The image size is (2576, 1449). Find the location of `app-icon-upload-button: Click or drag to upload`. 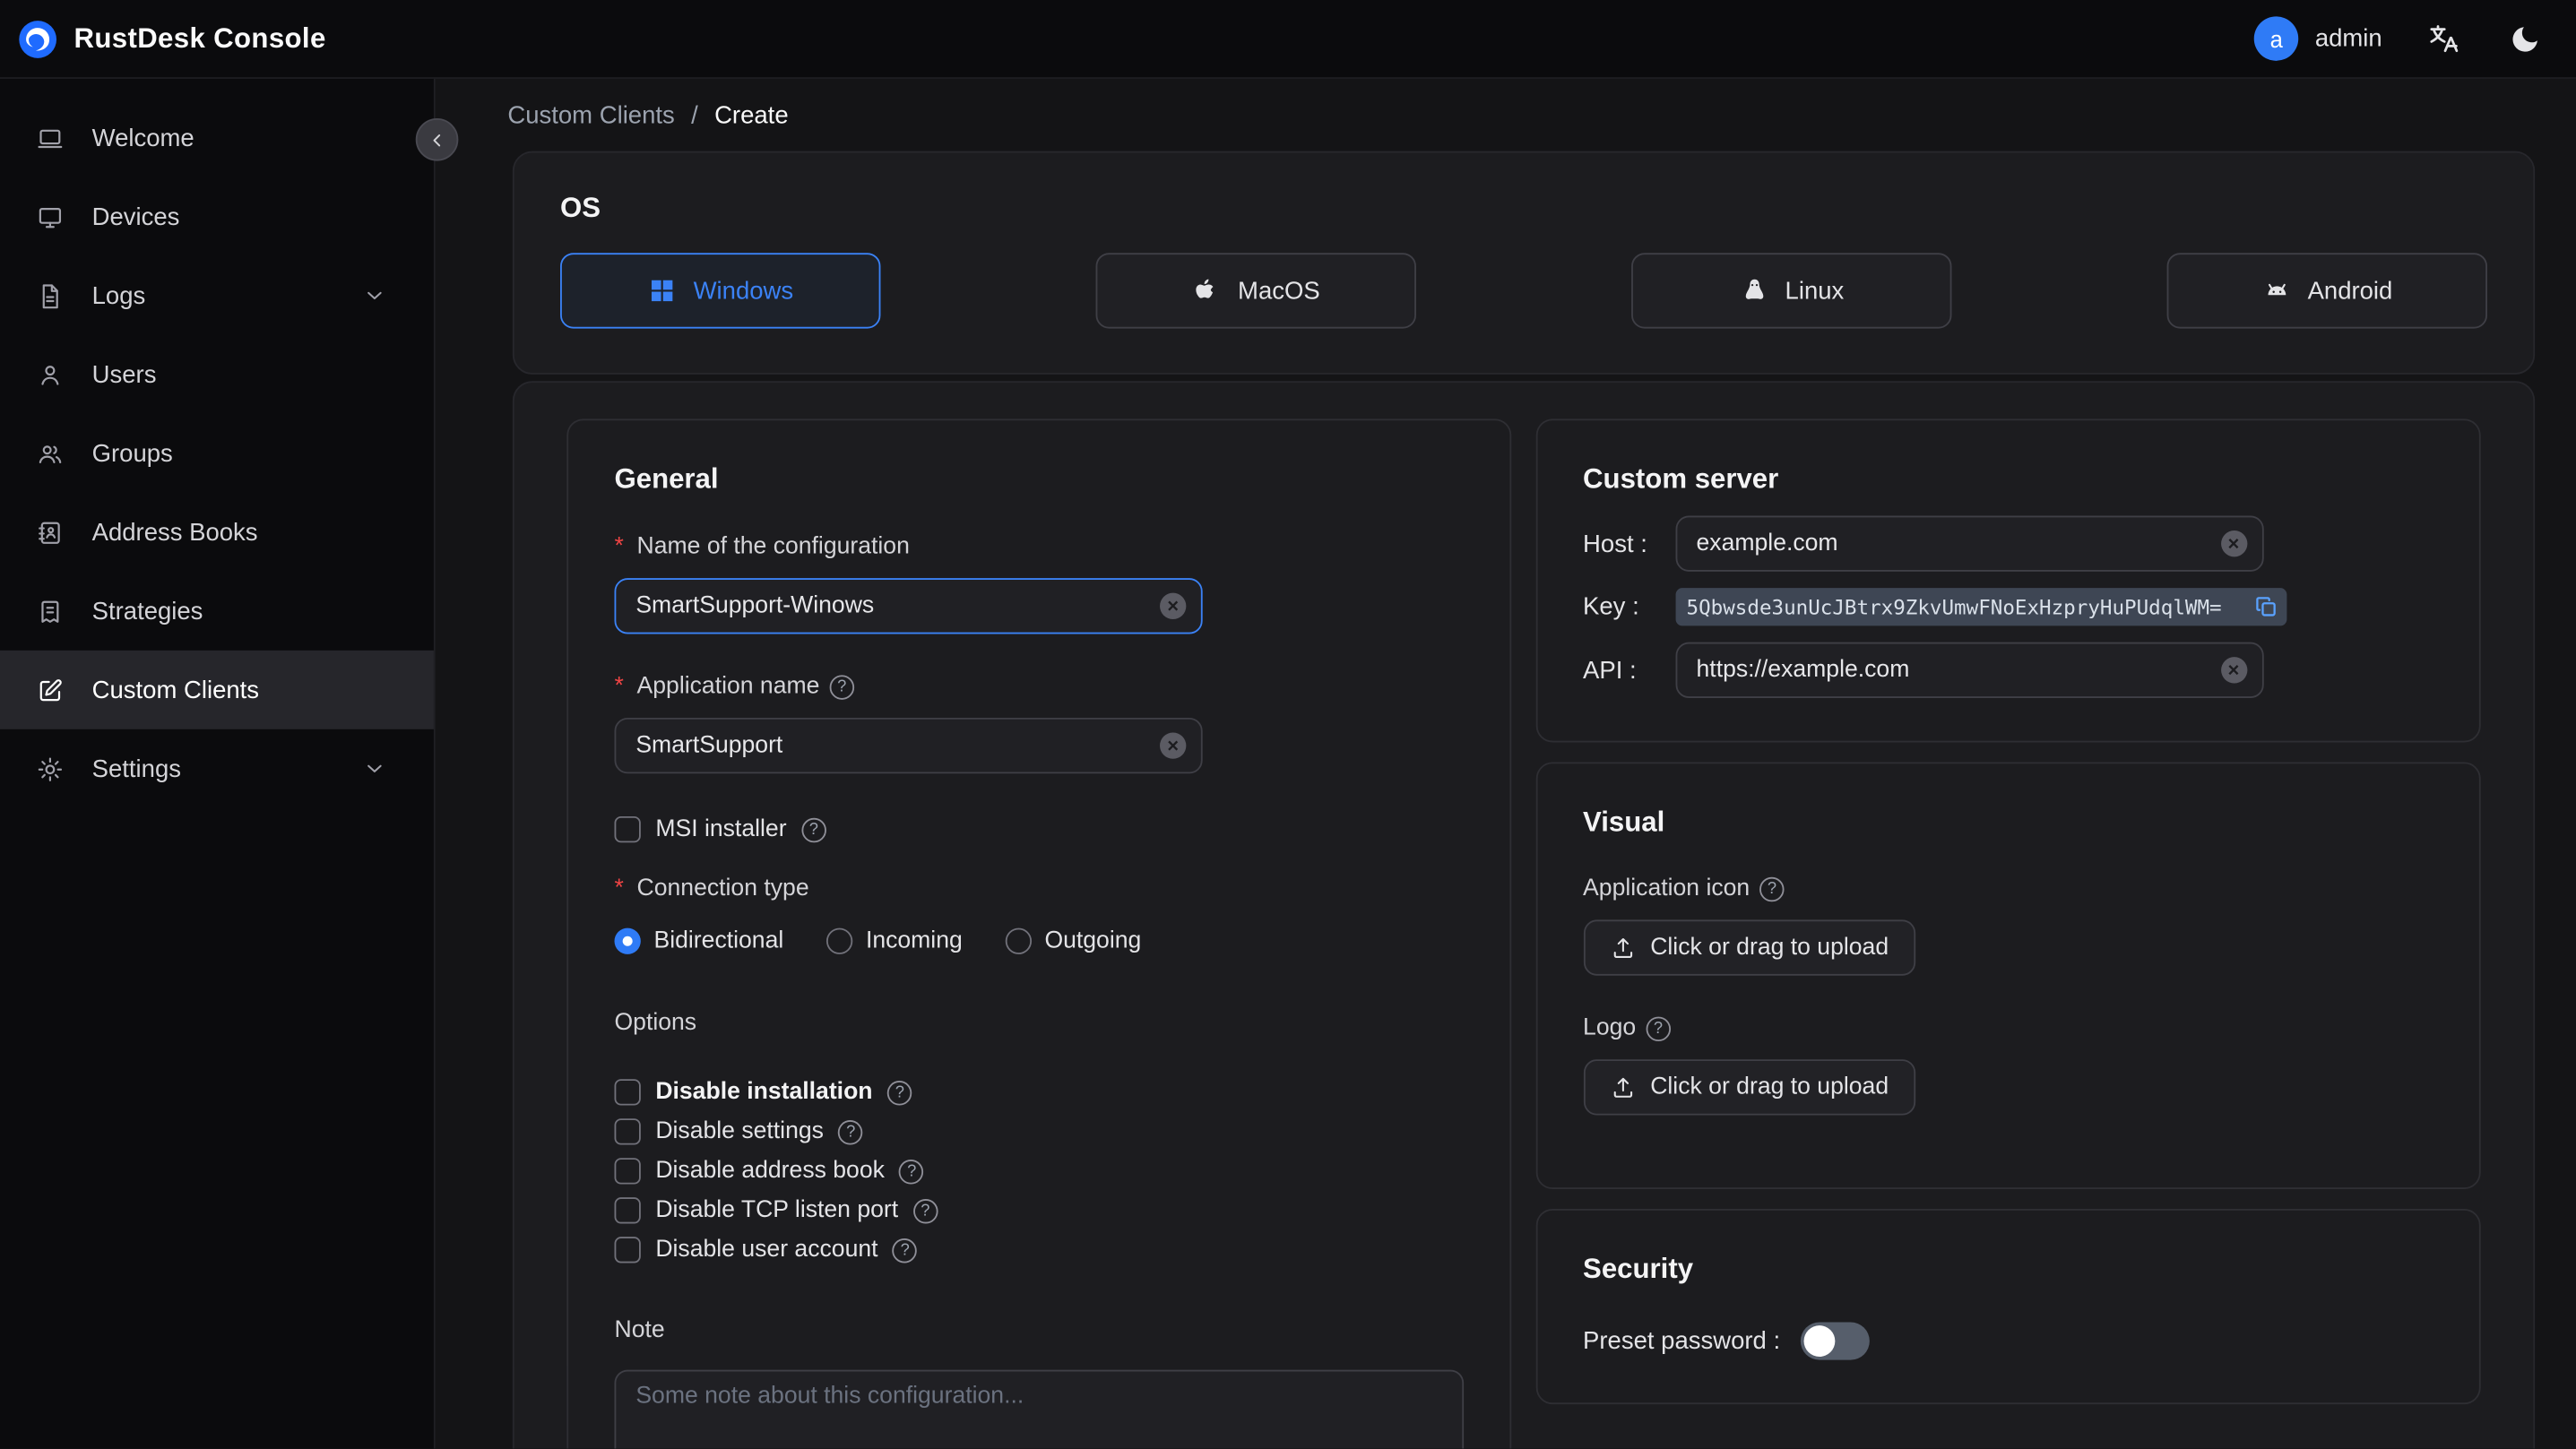

app-icon-upload-button: Click or drag to upload is located at coordinates (1749, 948).